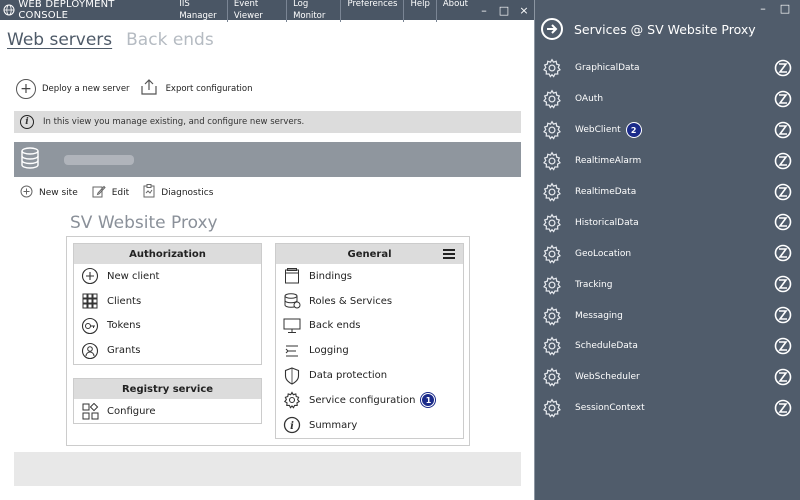  What do you see at coordinates (9, 10) in the screenshot?
I see `globe-icon` at bounding box center [9, 10].